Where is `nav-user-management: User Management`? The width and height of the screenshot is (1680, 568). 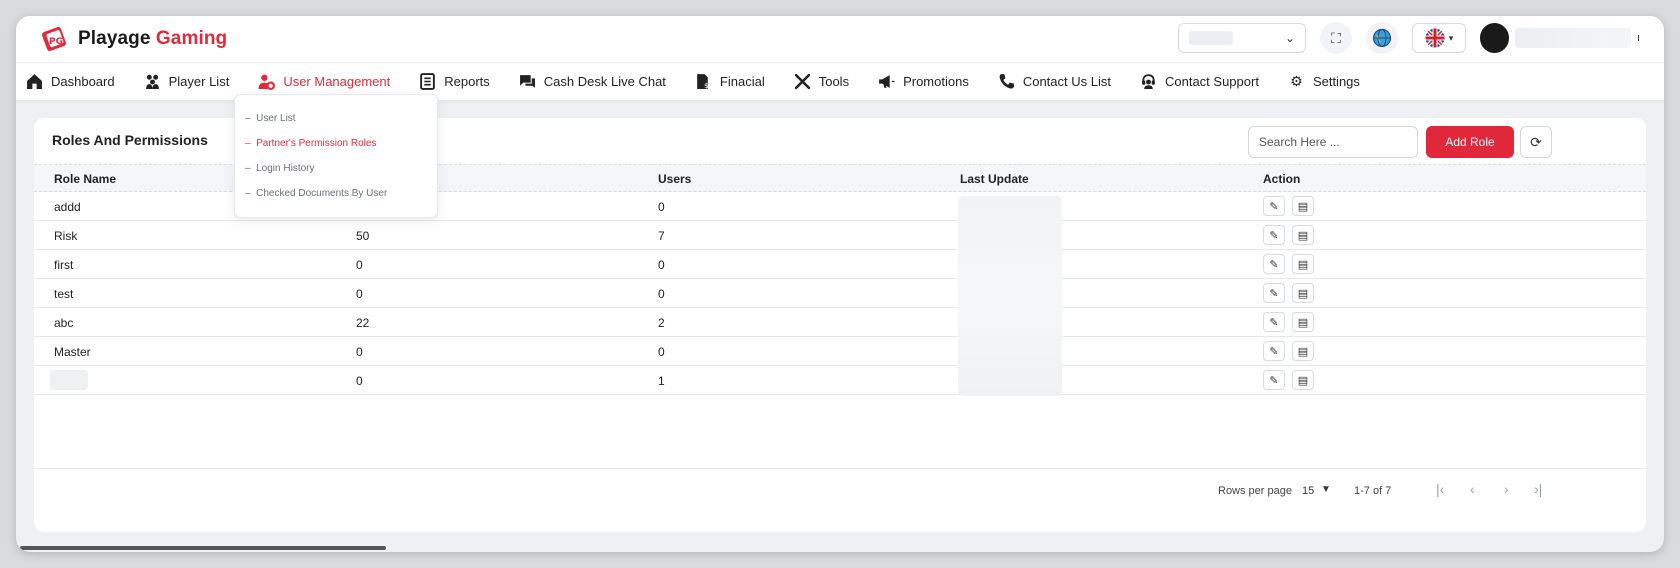 nav-user-management: User Management is located at coordinates (324, 81).